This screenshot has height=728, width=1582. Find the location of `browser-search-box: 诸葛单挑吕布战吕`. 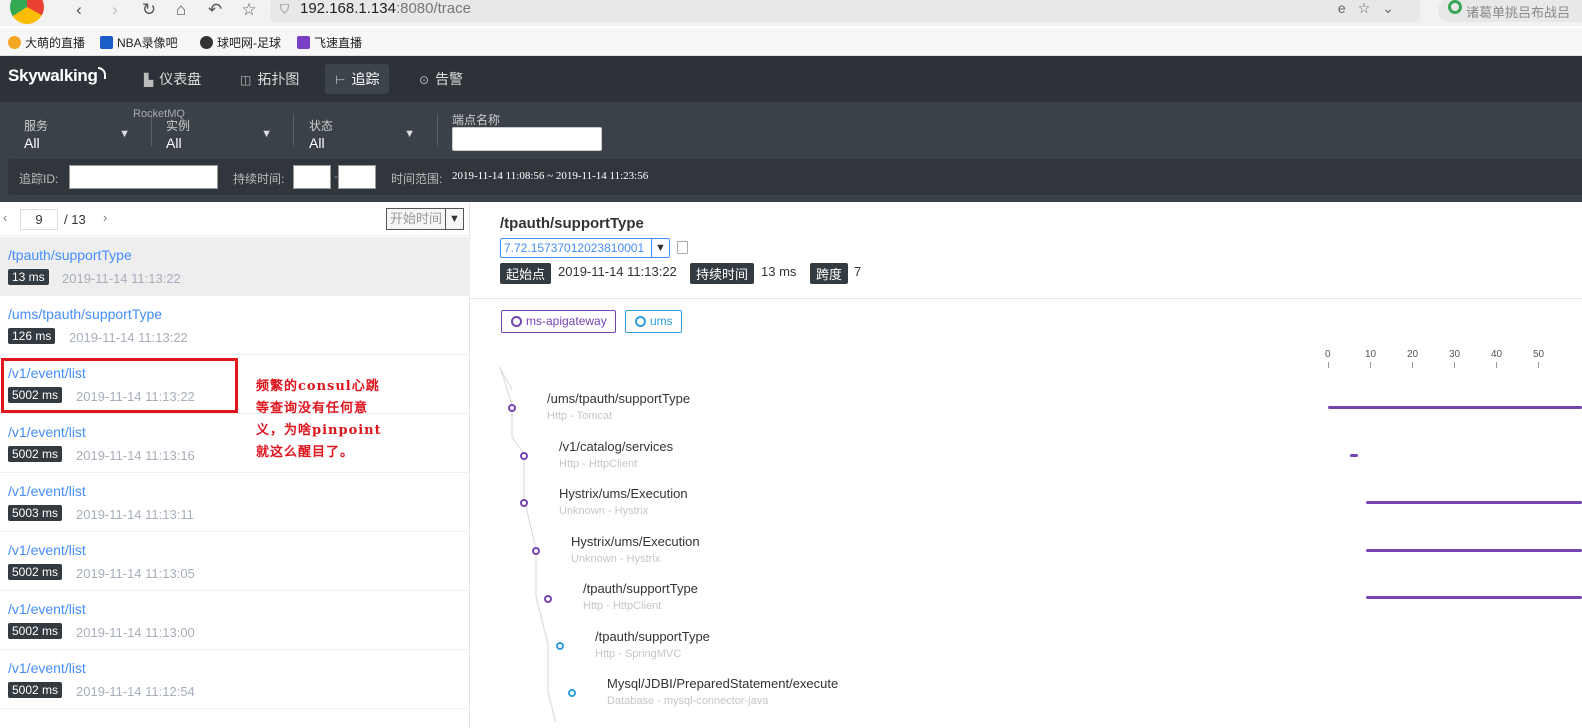

browser-search-box: 诸葛单挑吕布战吕 is located at coordinates (1510, 11).